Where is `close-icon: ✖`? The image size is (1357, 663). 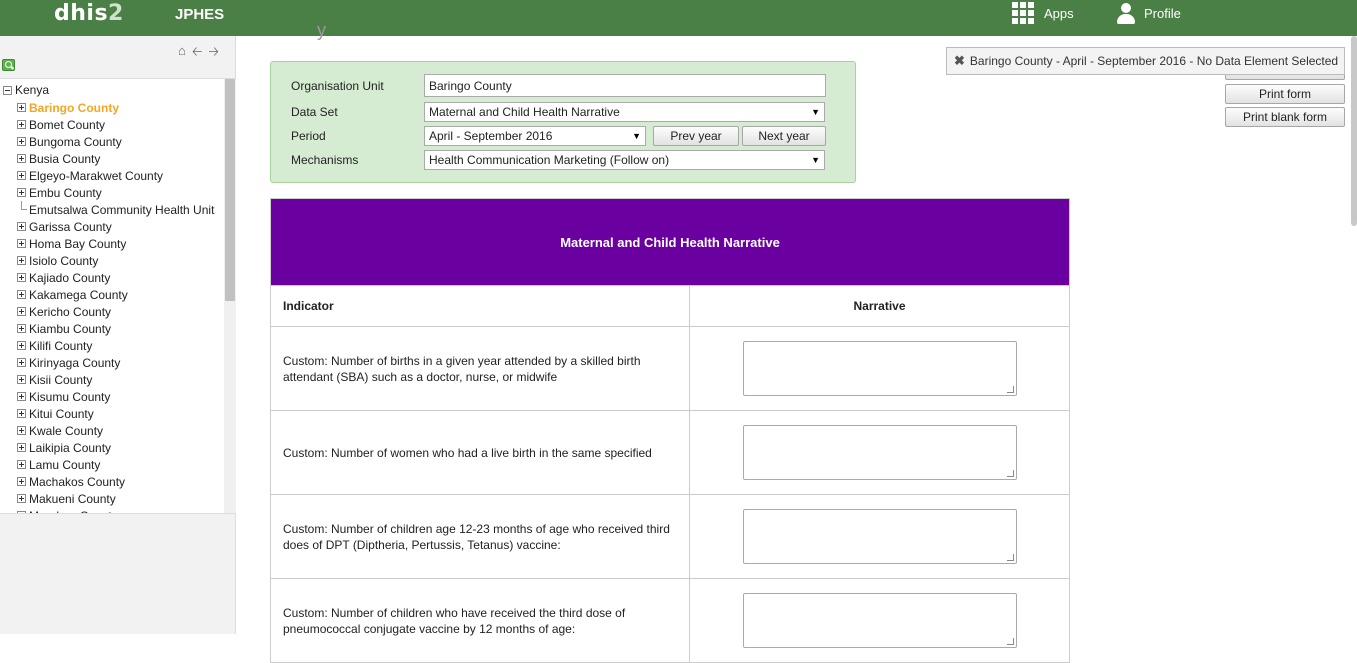 close-icon: ✖ is located at coordinates (959, 61).